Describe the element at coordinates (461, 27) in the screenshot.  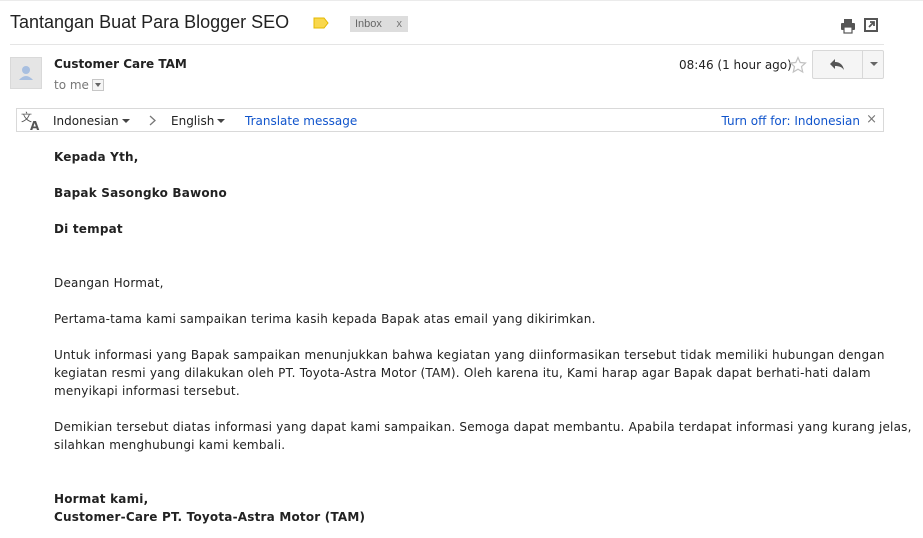
I see `subject-row: Tantangan Buat Para Blogger SEO Inbox x` at that location.